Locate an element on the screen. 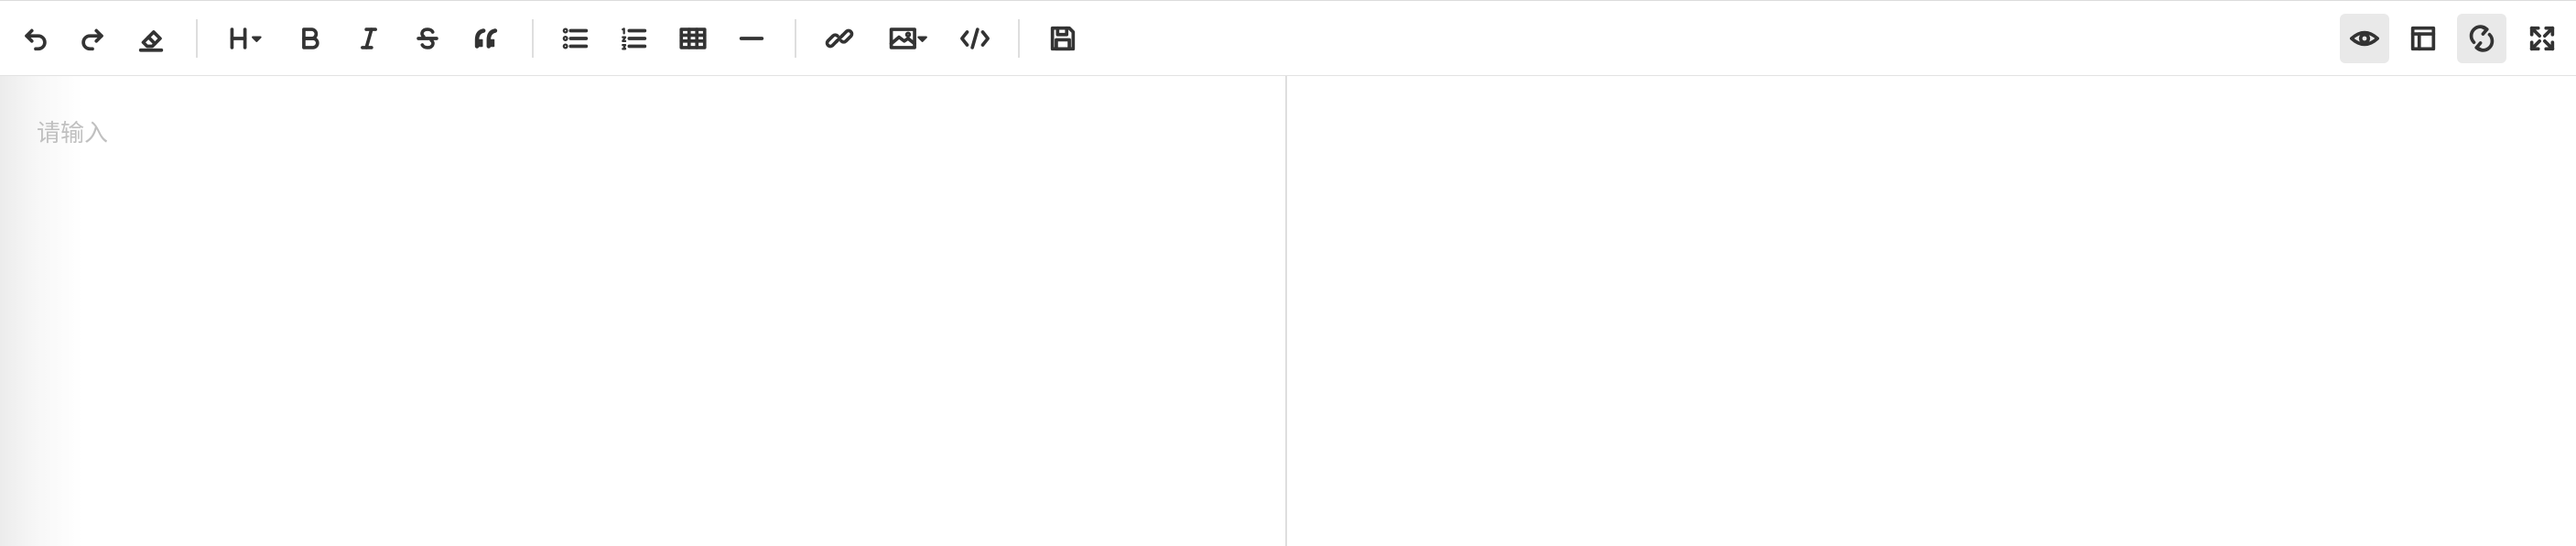 The width and height of the screenshot is (2576, 546). preview-toggle-button is located at coordinates (2365, 38).